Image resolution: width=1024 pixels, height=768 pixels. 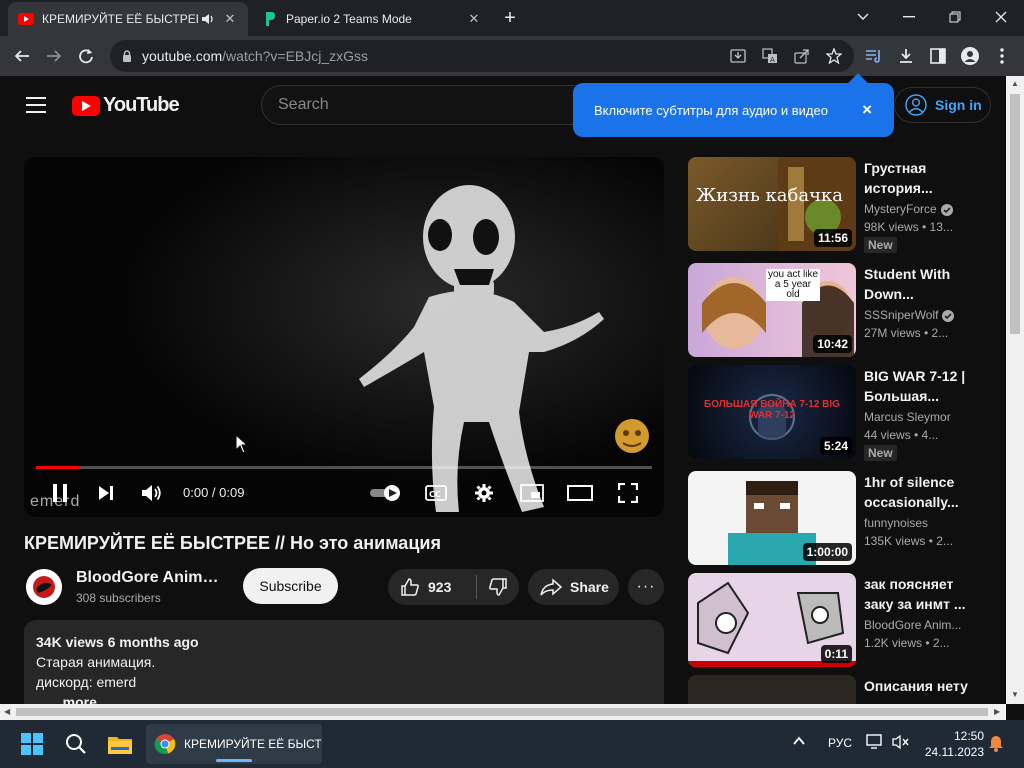 I want to click on toast-close-icon: ×, so click(x=867, y=110).